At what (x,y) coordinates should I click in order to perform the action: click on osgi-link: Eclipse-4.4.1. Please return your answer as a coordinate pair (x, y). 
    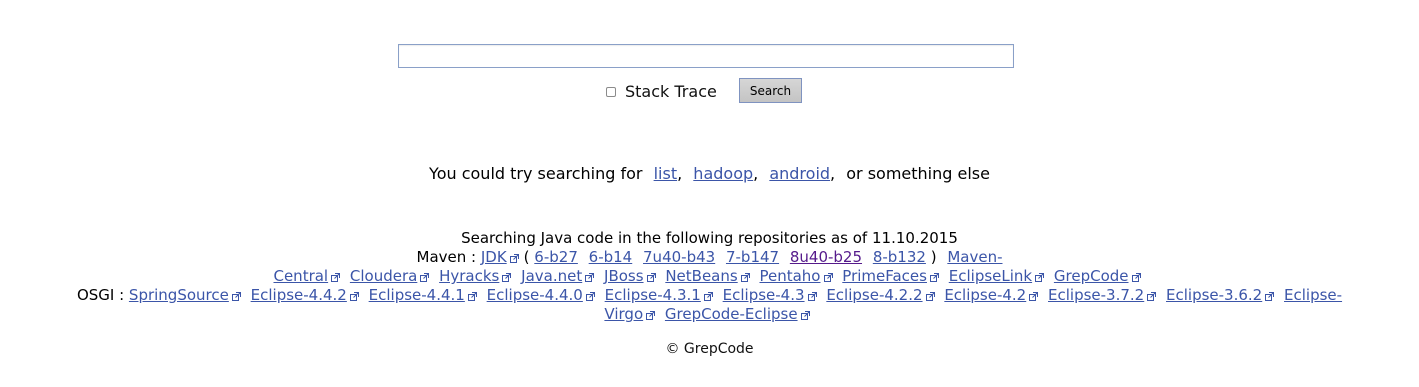
    Looking at the image, I should click on (417, 295).